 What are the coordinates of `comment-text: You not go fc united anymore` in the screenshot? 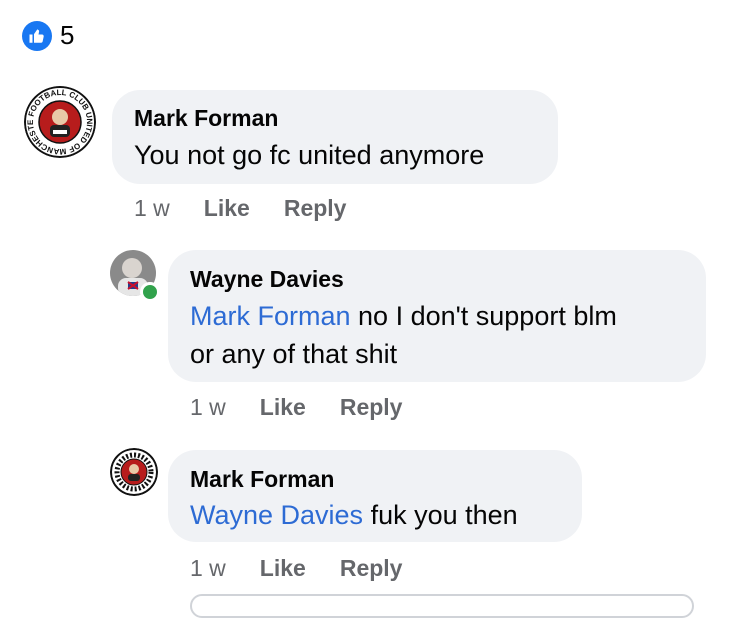 It's located at (309, 155).